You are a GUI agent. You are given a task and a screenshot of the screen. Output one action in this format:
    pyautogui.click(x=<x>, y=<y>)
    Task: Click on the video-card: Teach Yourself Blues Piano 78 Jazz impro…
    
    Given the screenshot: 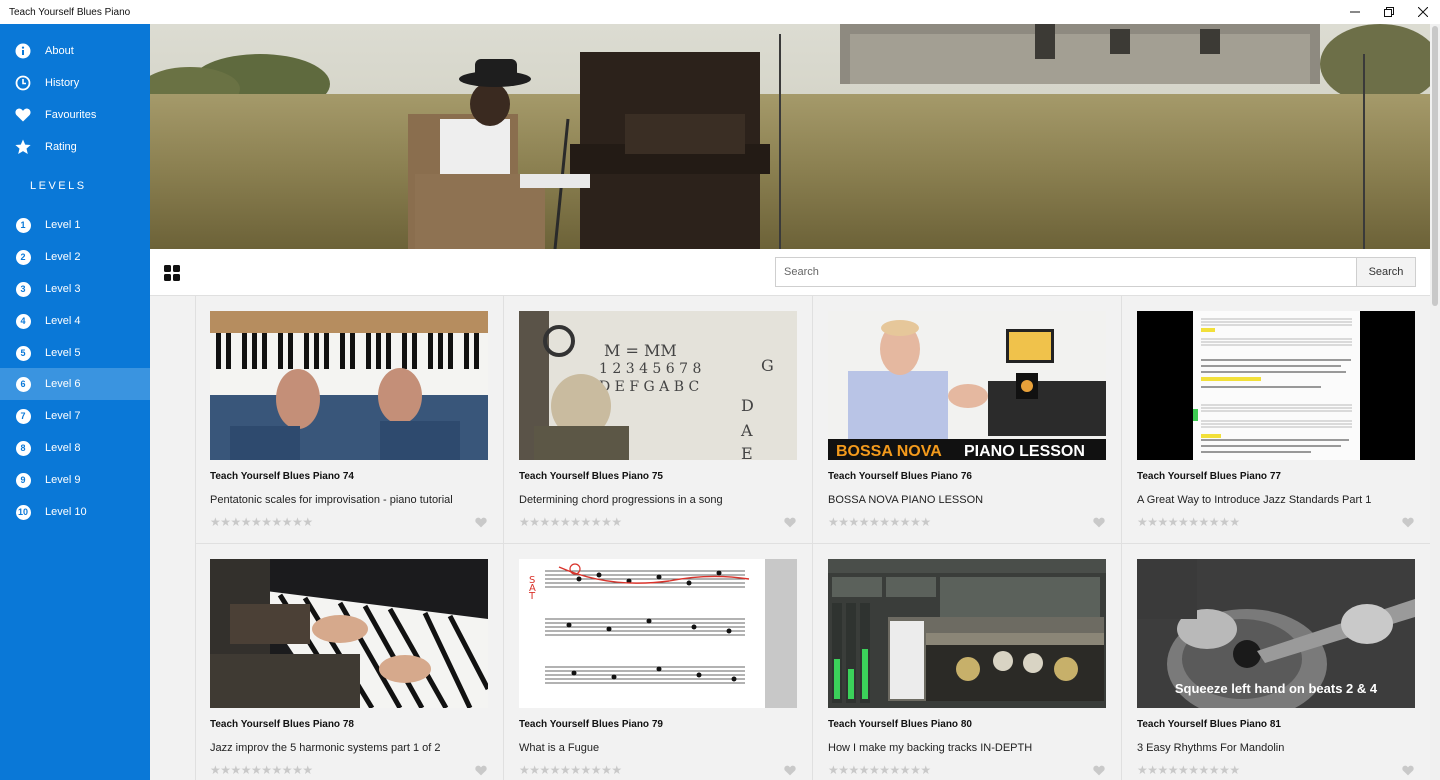 What is the action you would take?
    pyautogui.click(x=349, y=662)
    